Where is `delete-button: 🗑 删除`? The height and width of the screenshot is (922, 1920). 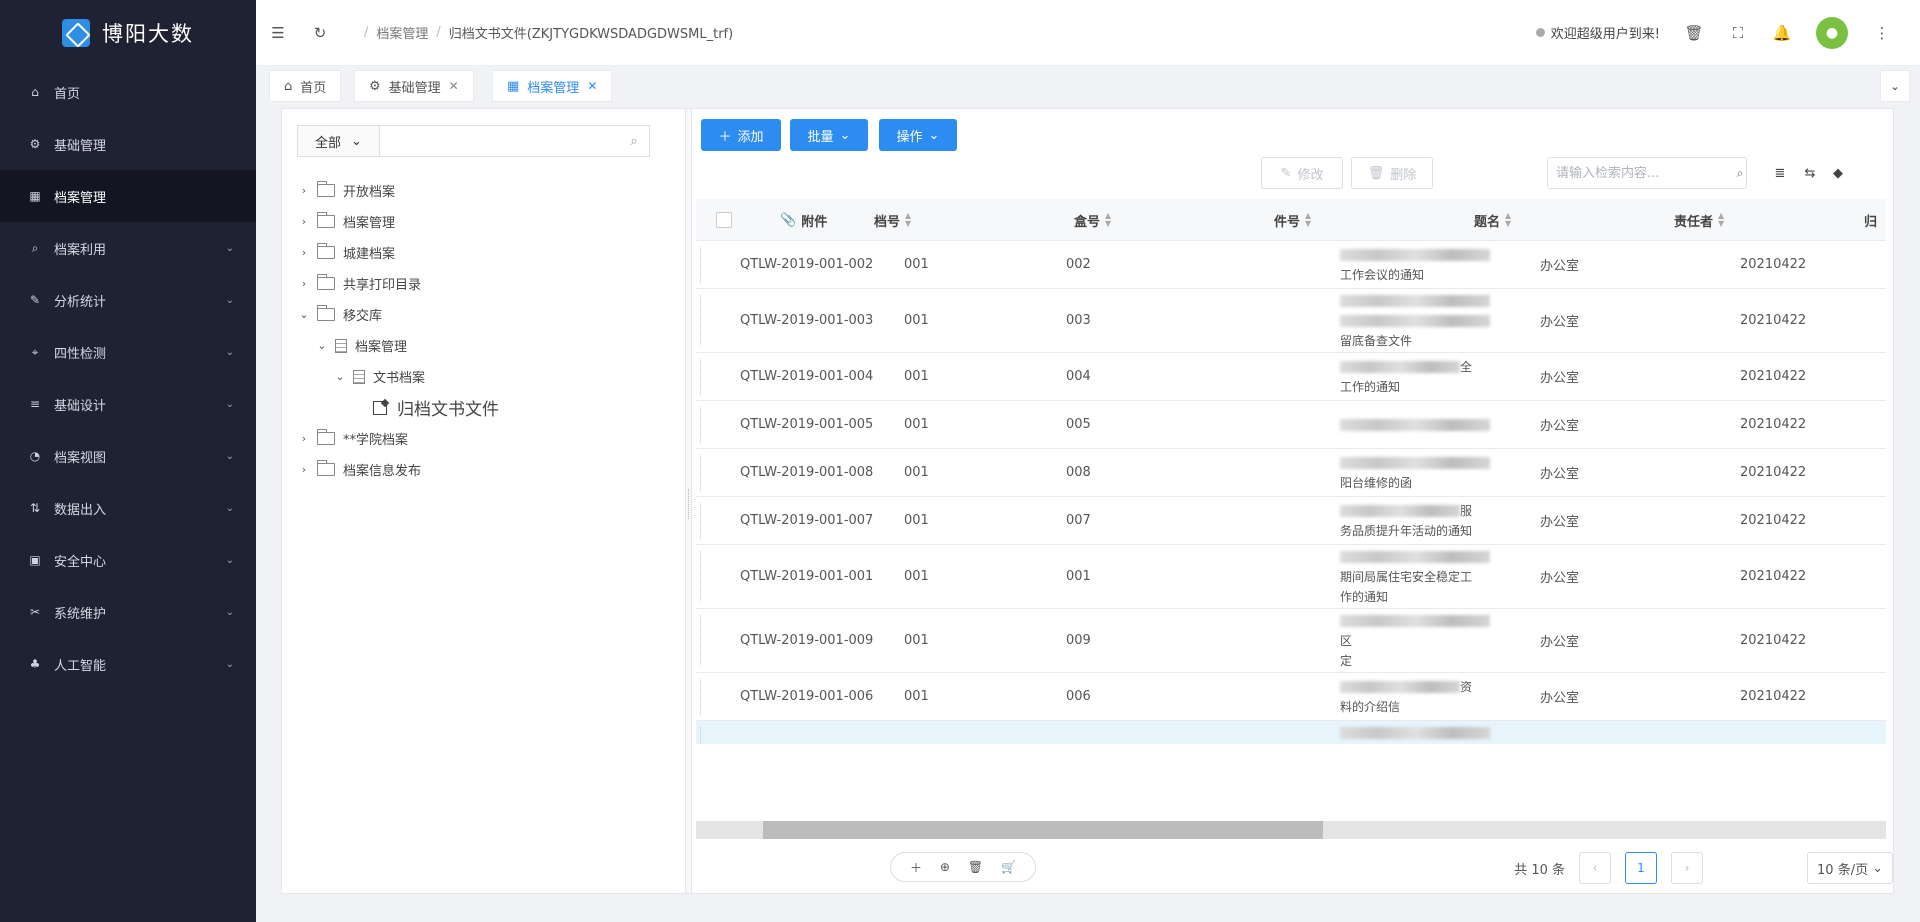
delete-button: 🗑 删除 is located at coordinates (1392, 173).